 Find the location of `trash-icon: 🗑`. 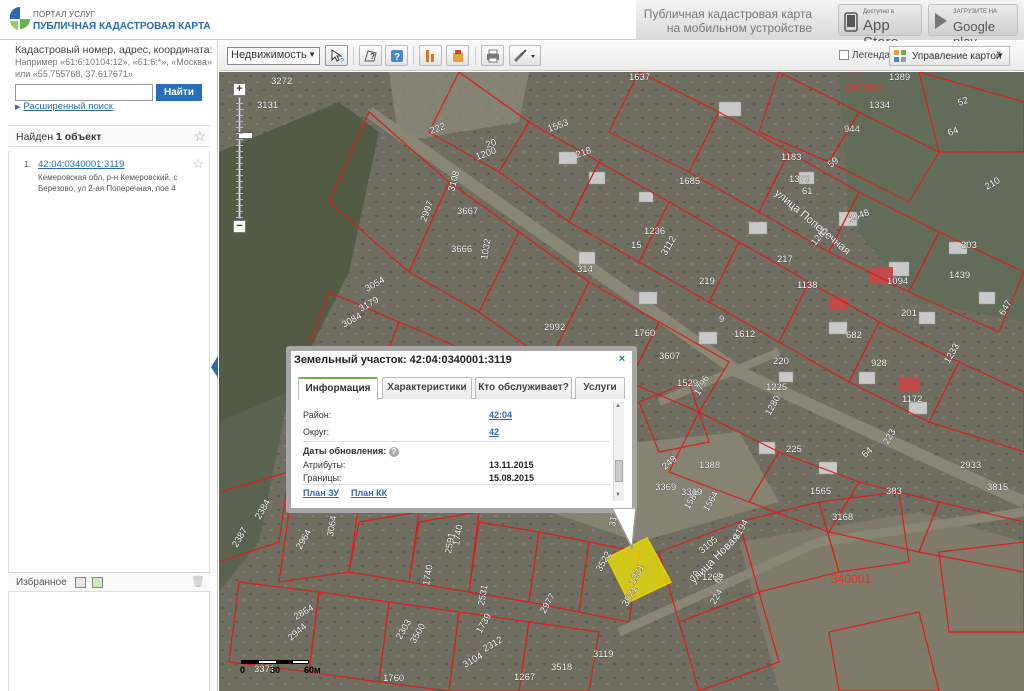

trash-icon: 🗑 is located at coordinates (198, 581).